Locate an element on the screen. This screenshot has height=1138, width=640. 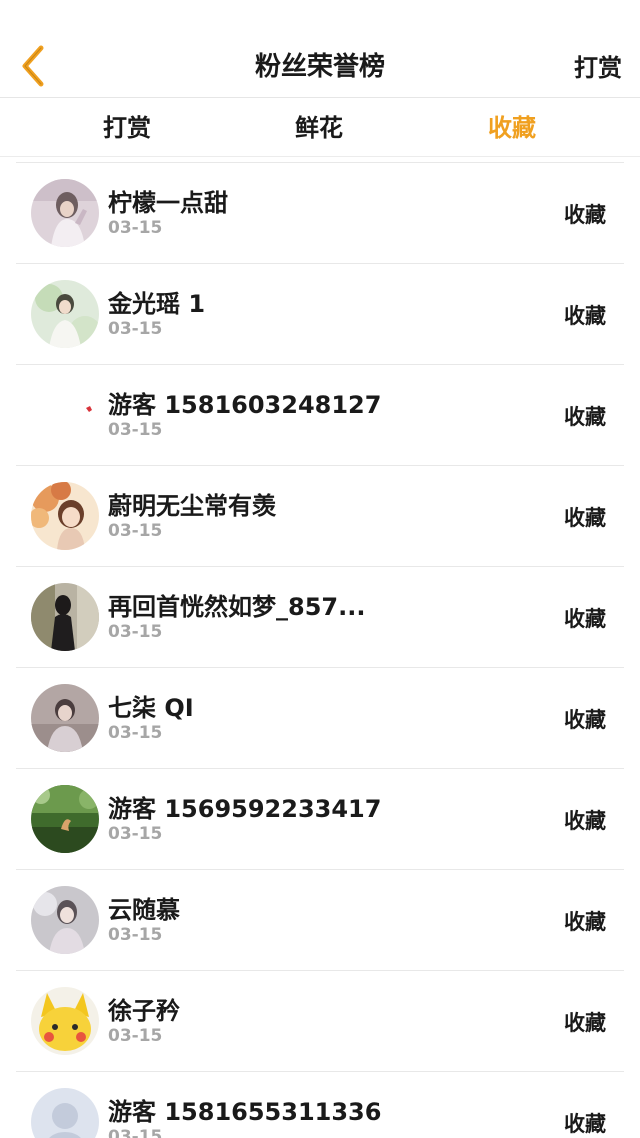
list-item: 金光瑶 1 03-15 收藏 is located at coordinates (320, 314).